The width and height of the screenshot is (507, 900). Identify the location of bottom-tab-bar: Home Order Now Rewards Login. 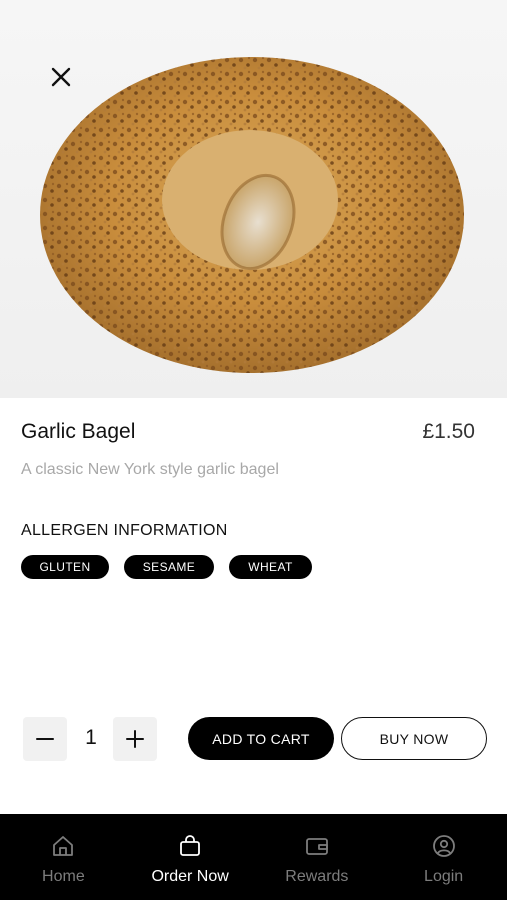
(253, 857).